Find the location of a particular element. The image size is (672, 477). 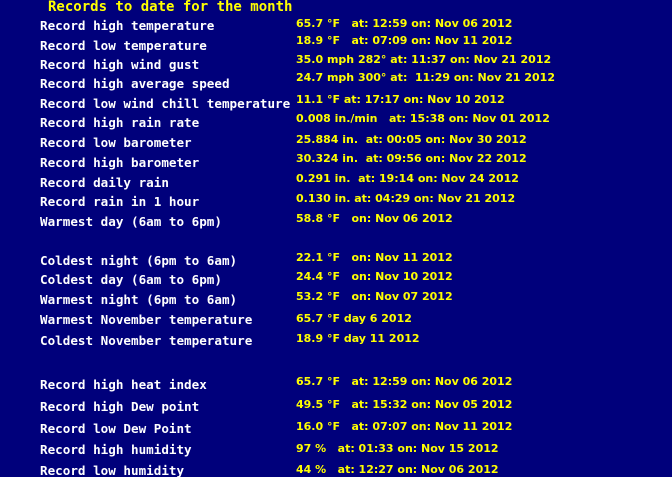

record-value: 65.7 °F day 6 2012 is located at coordinates (354, 318).